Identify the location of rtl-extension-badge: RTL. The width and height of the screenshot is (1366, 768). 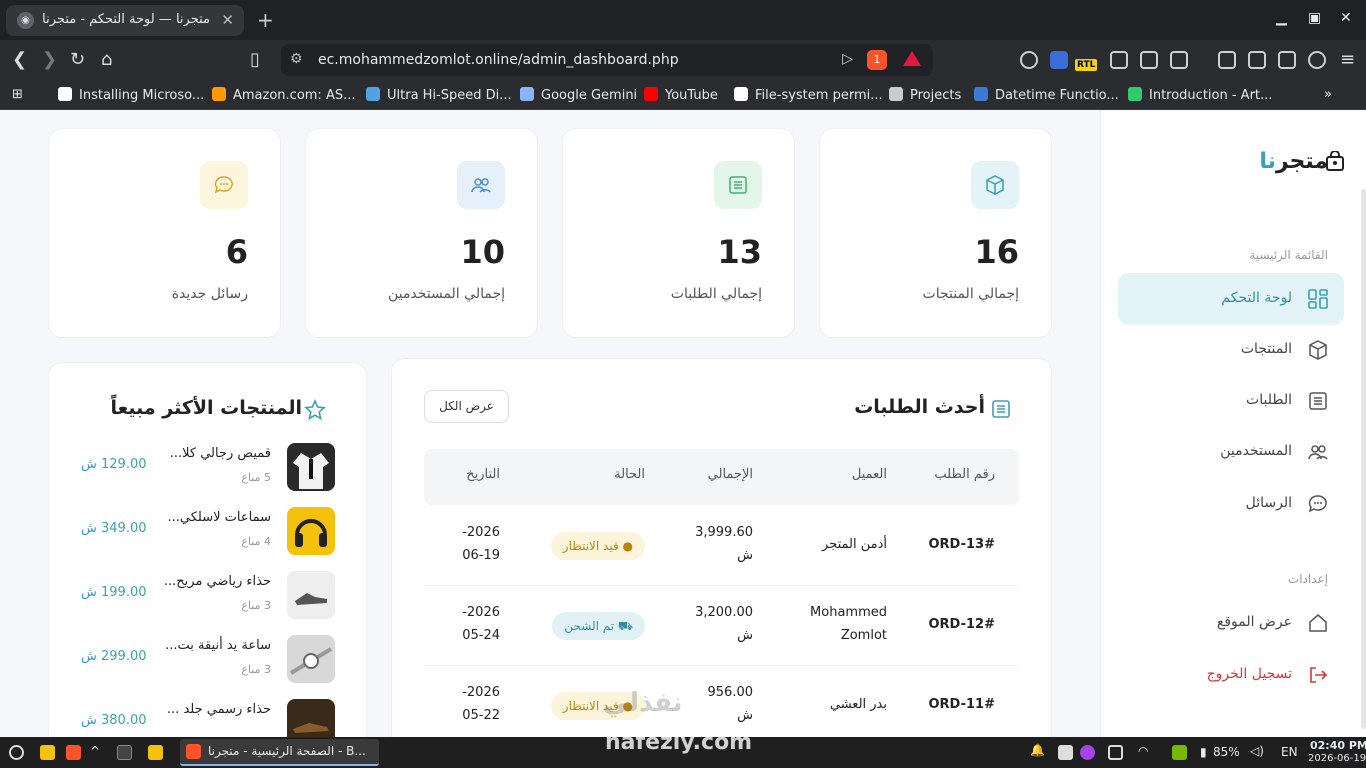
(1086, 65).